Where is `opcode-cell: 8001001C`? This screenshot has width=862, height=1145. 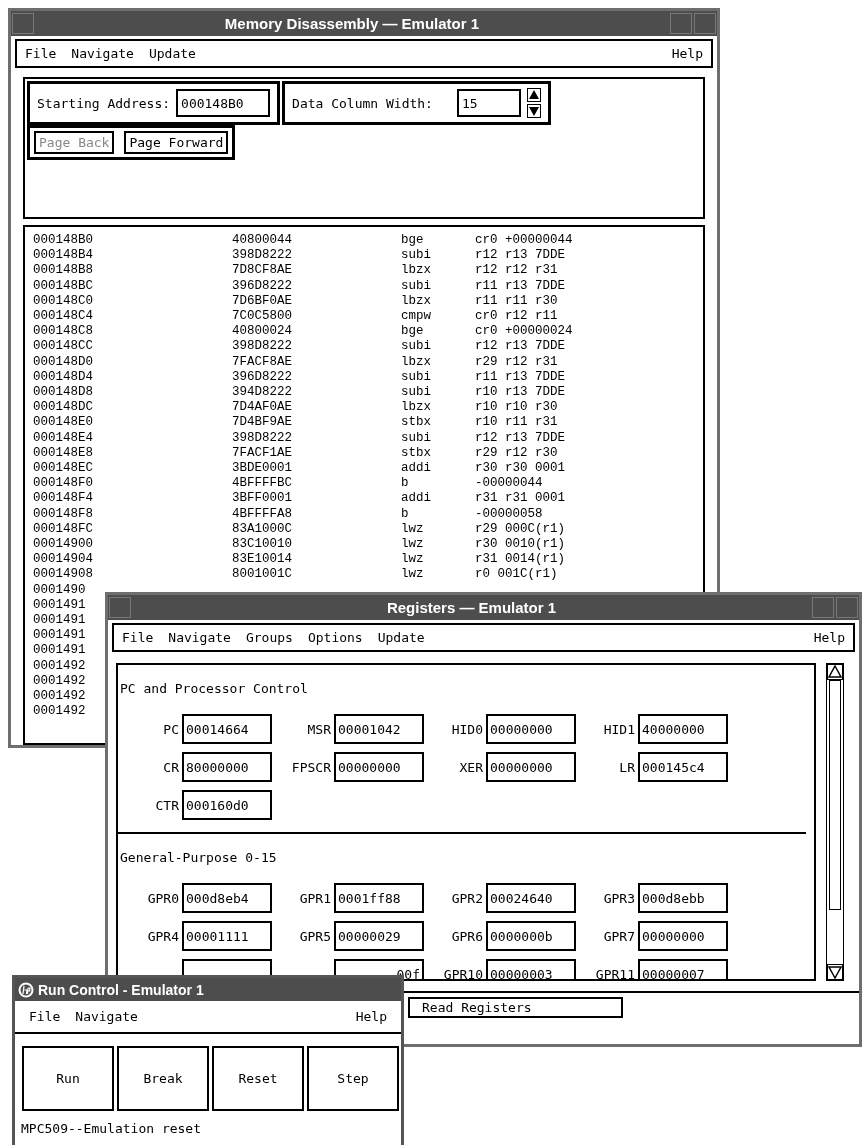
opcode-cell: 8001001C is located at coordinates (262, 575).